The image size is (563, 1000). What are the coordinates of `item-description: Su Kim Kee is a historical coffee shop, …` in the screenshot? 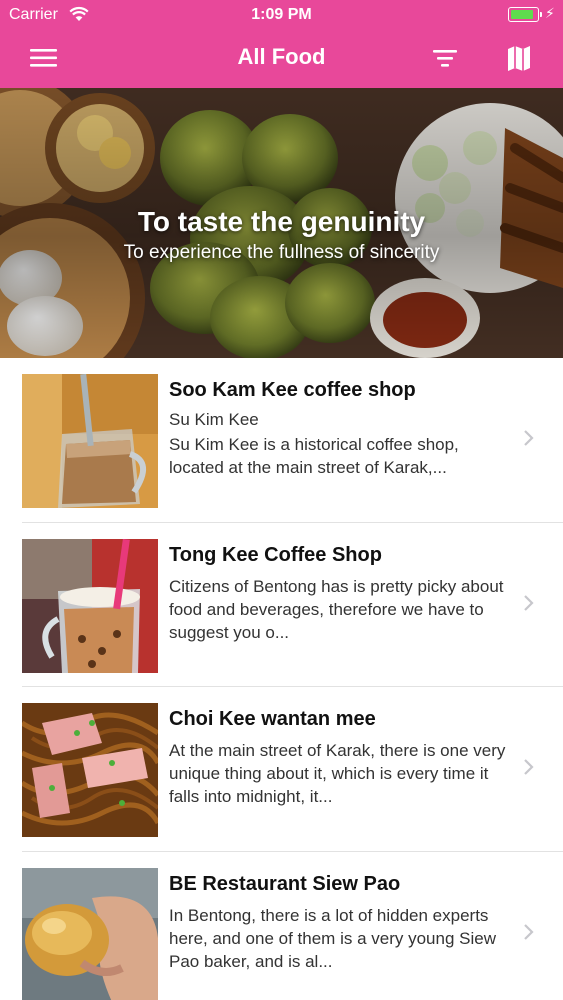 It's located at (314, 456).